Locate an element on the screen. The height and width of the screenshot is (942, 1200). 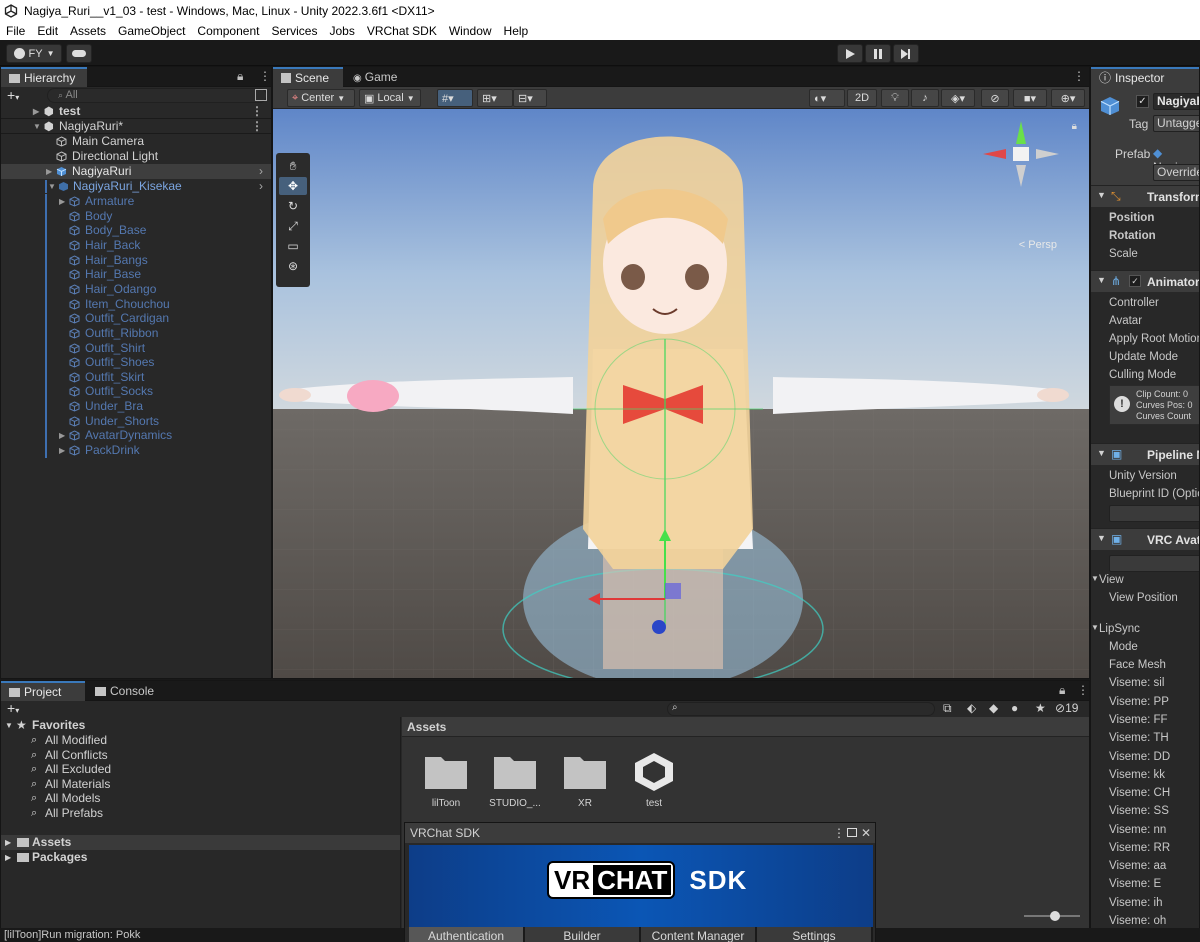
search-by-label-icon: ⬖ is located at coordinates (971, 708).